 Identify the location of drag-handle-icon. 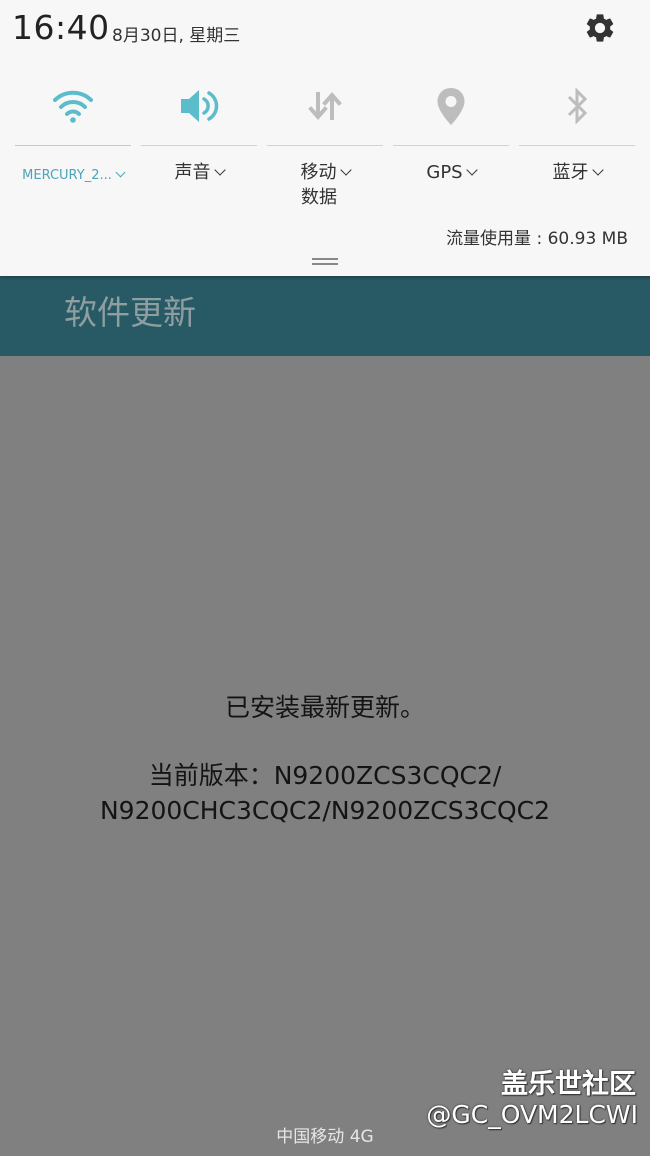
(325, 261).